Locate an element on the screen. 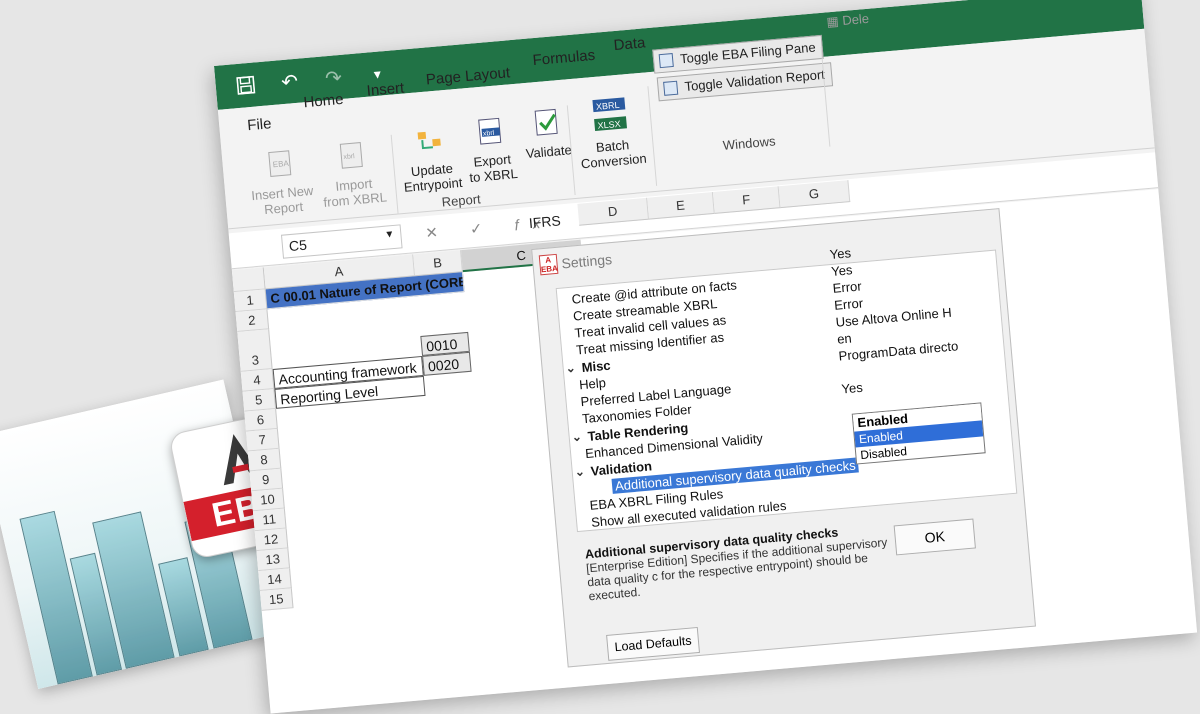 Image resolution: width=1200 pixels, height=714 pixels. tab-insert: Insert is located at coordinates (385, 90).